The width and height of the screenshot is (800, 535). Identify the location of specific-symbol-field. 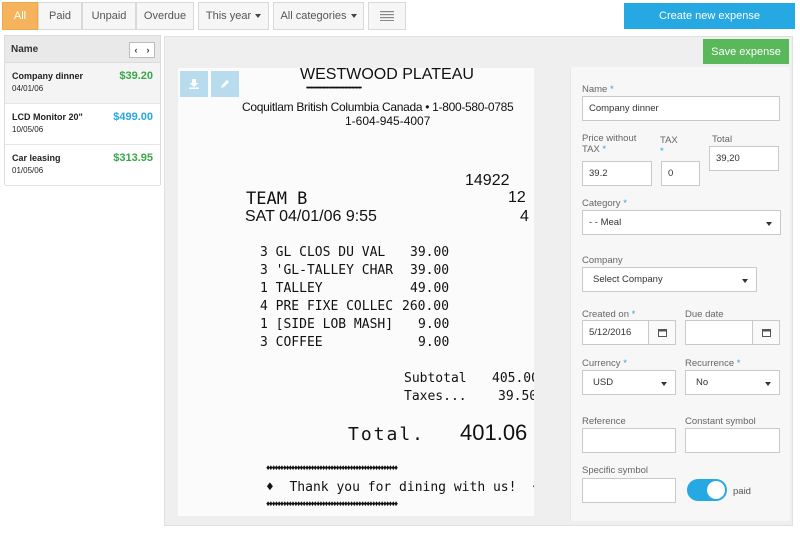
(629, 490).